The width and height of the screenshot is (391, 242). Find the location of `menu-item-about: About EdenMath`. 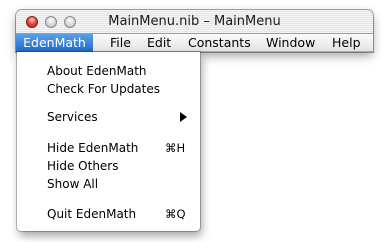

menu-item-about: About EdenMath is located at coordinates (108, 71).